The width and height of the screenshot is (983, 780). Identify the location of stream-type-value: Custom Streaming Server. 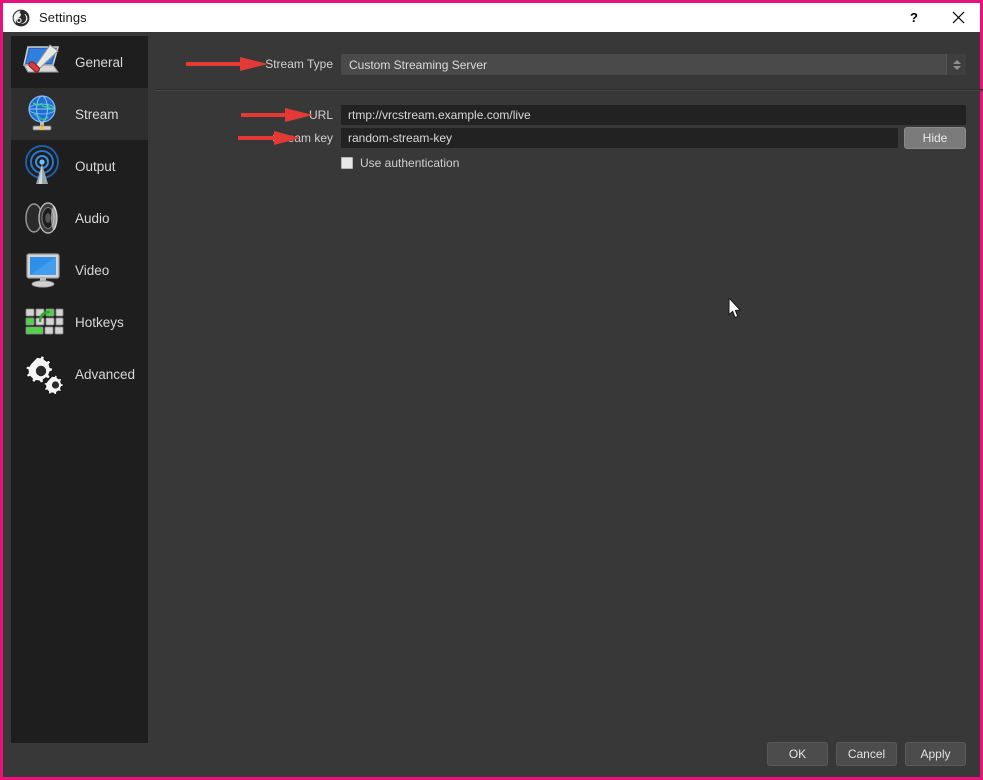
(418, 64).